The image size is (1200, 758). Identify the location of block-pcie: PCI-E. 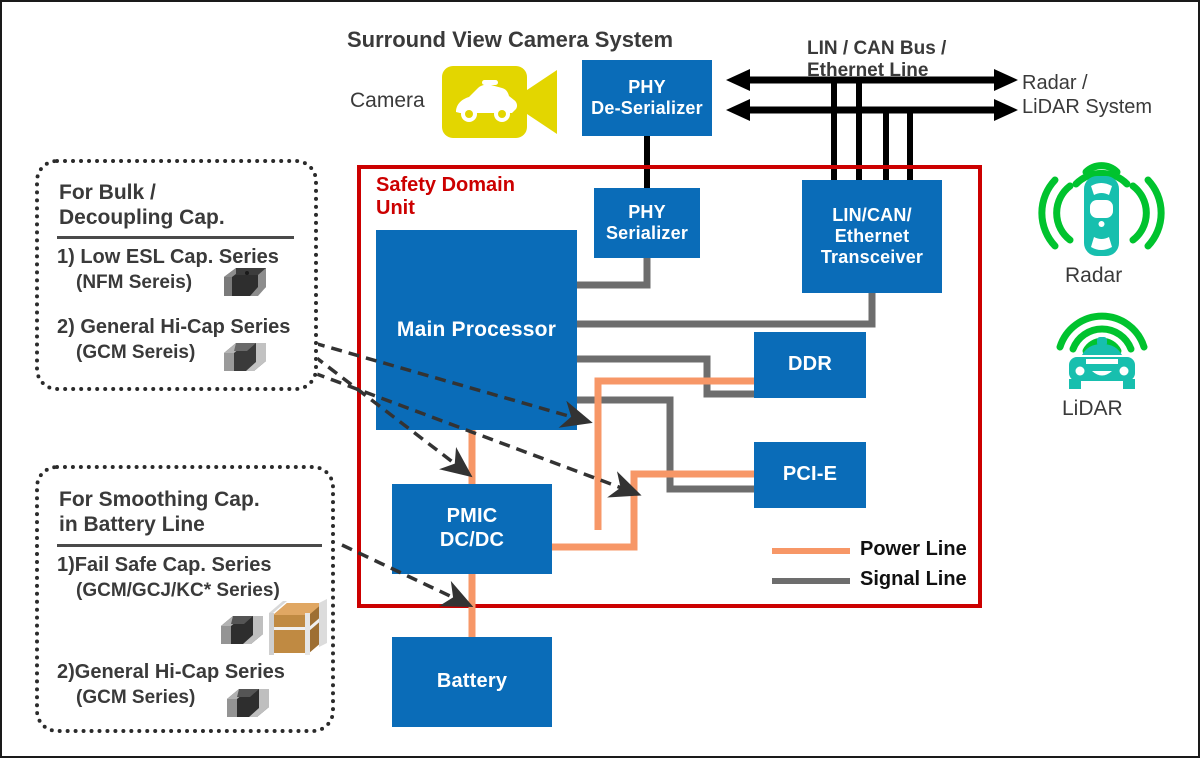
(810, 475).